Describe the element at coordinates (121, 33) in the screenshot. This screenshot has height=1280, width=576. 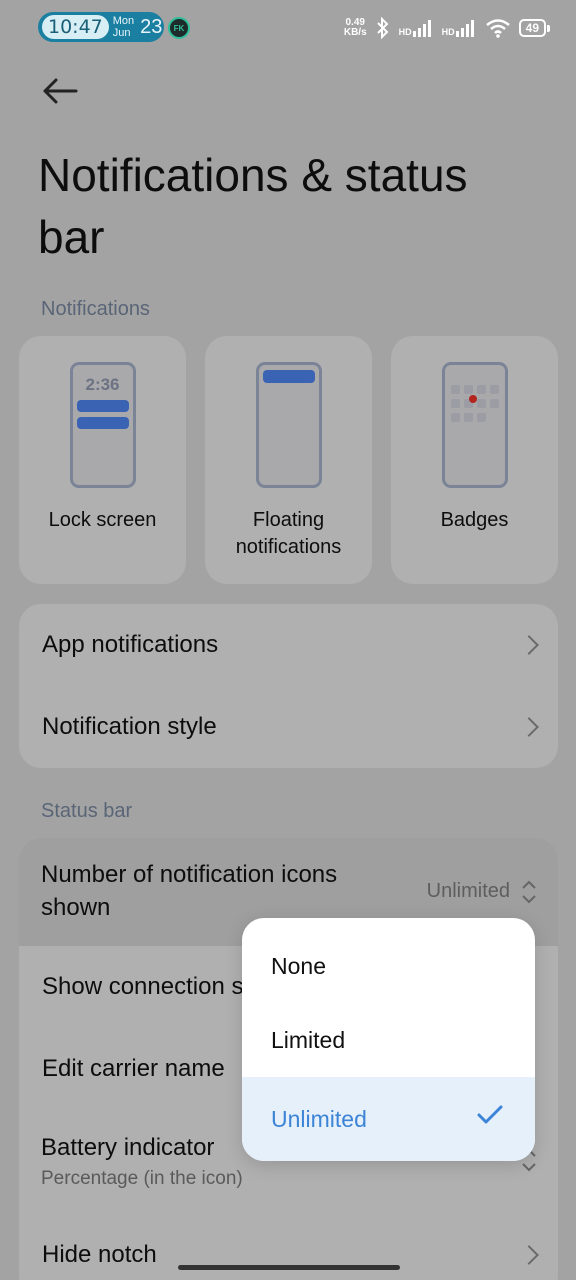
I see `status-date-weekday: Jun` at that location.